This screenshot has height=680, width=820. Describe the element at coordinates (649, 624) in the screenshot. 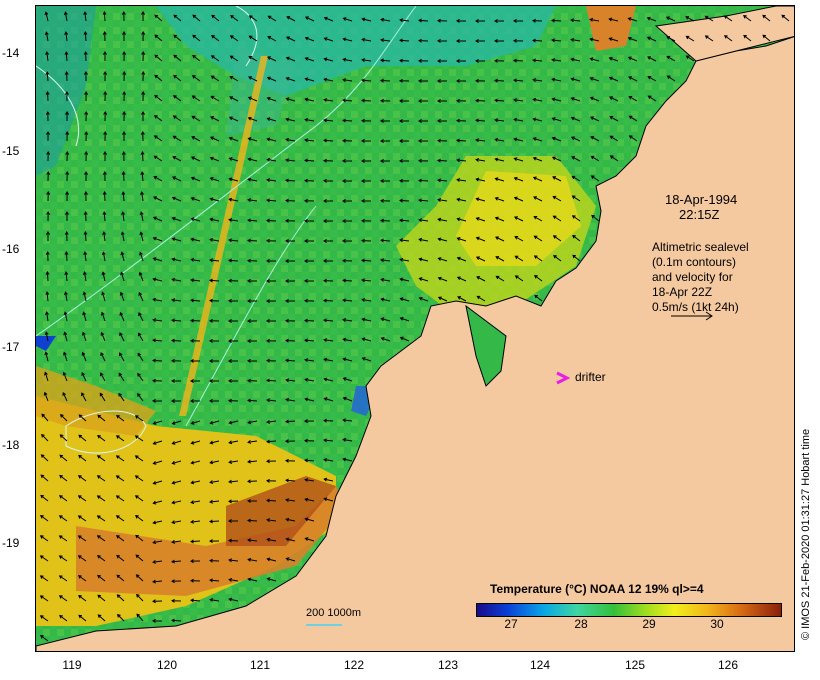

I see `colorbar-tick: 29` at that location.